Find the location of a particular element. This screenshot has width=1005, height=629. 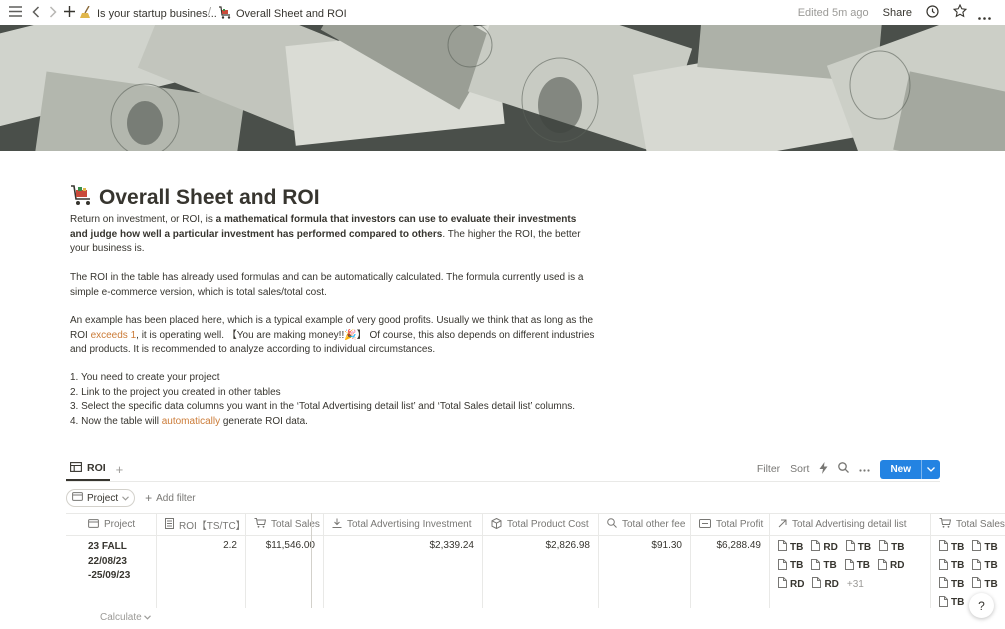

new-button-label: New is located at coordinates (900, 469).